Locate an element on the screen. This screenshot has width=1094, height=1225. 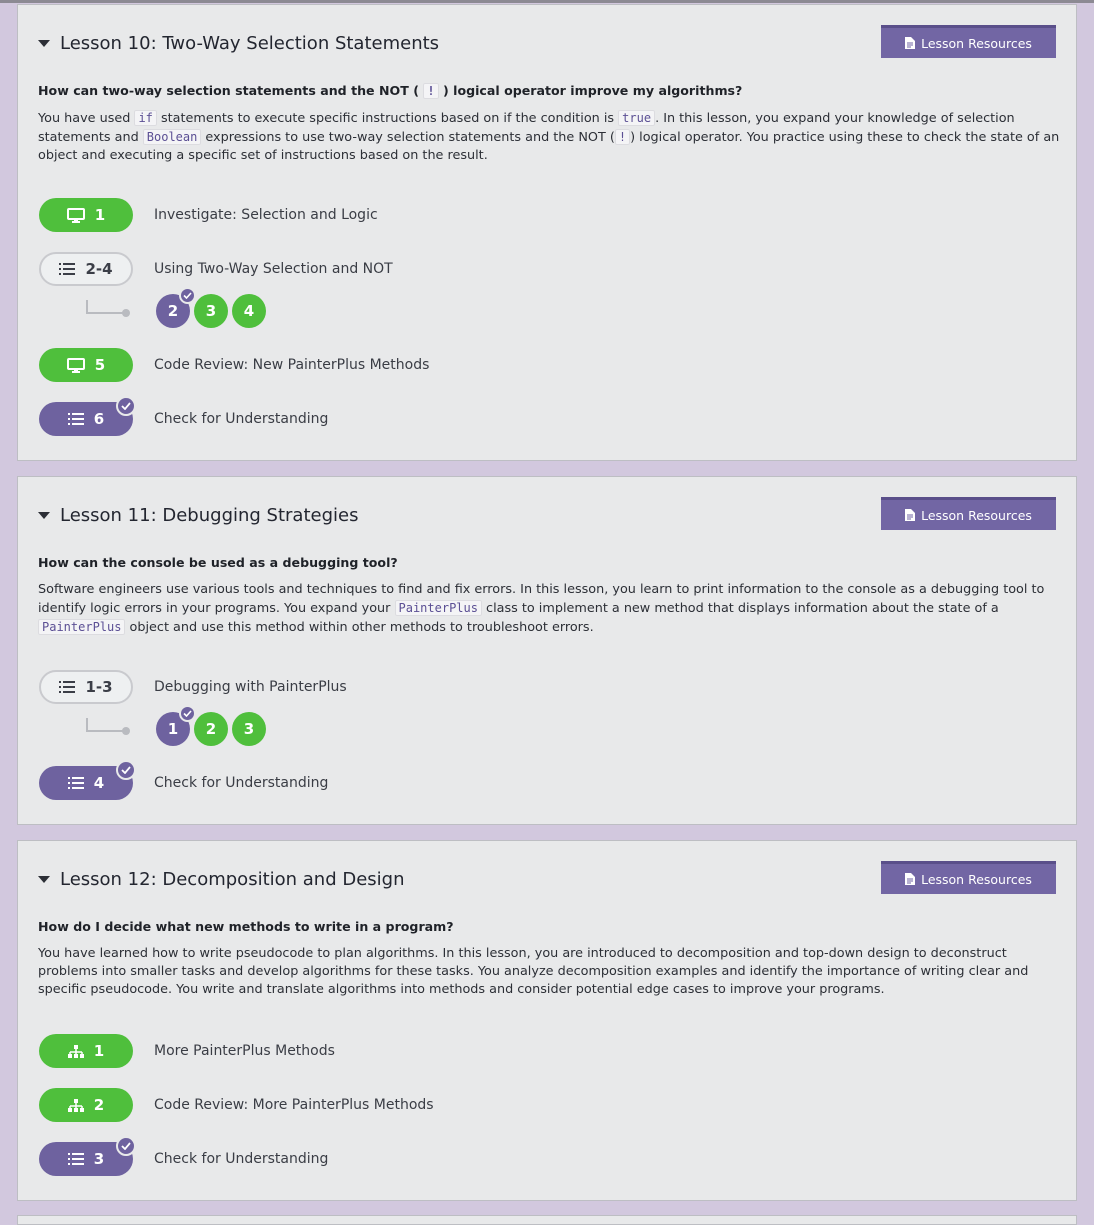
lesson-header-toggle: Lesson 11: Debugging Strategies is located at coordinates (198, 515).